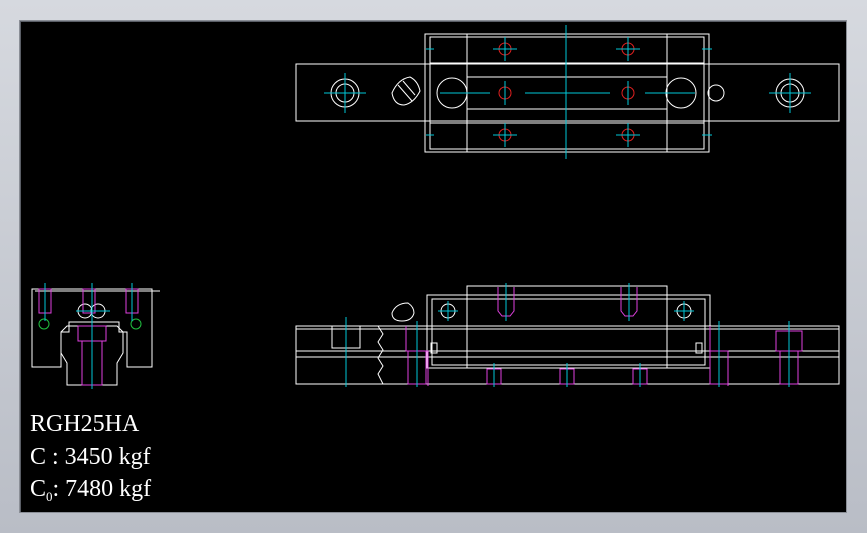 The height and width of the screenshot is (533, 867). I want to click on static-load-label: C0: 7480 kgf, so click(90, 493).